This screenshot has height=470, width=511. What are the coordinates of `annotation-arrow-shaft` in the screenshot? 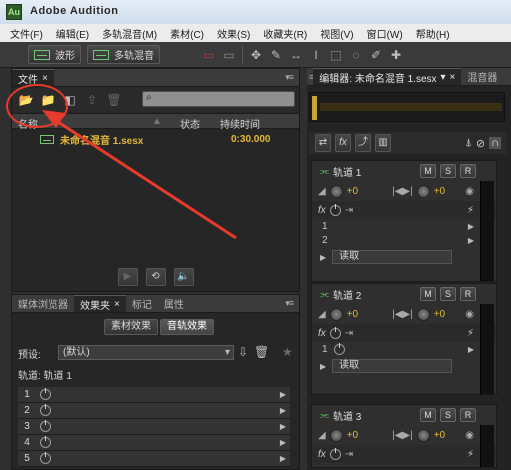 It's located at (144, 178).